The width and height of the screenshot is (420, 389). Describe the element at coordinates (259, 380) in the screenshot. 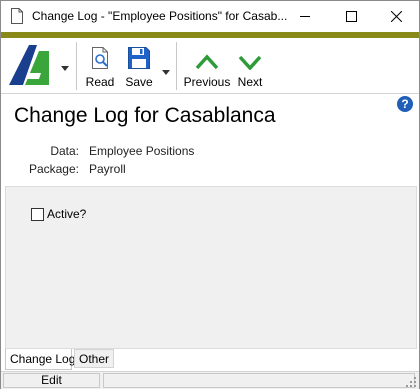

I see `status-message` at that location.